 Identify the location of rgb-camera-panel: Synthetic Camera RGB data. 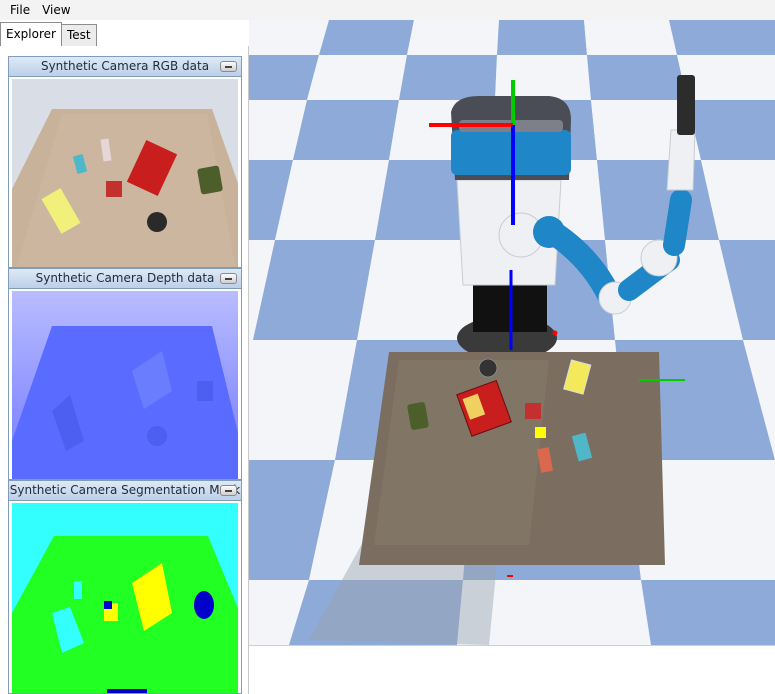
(125, 162).